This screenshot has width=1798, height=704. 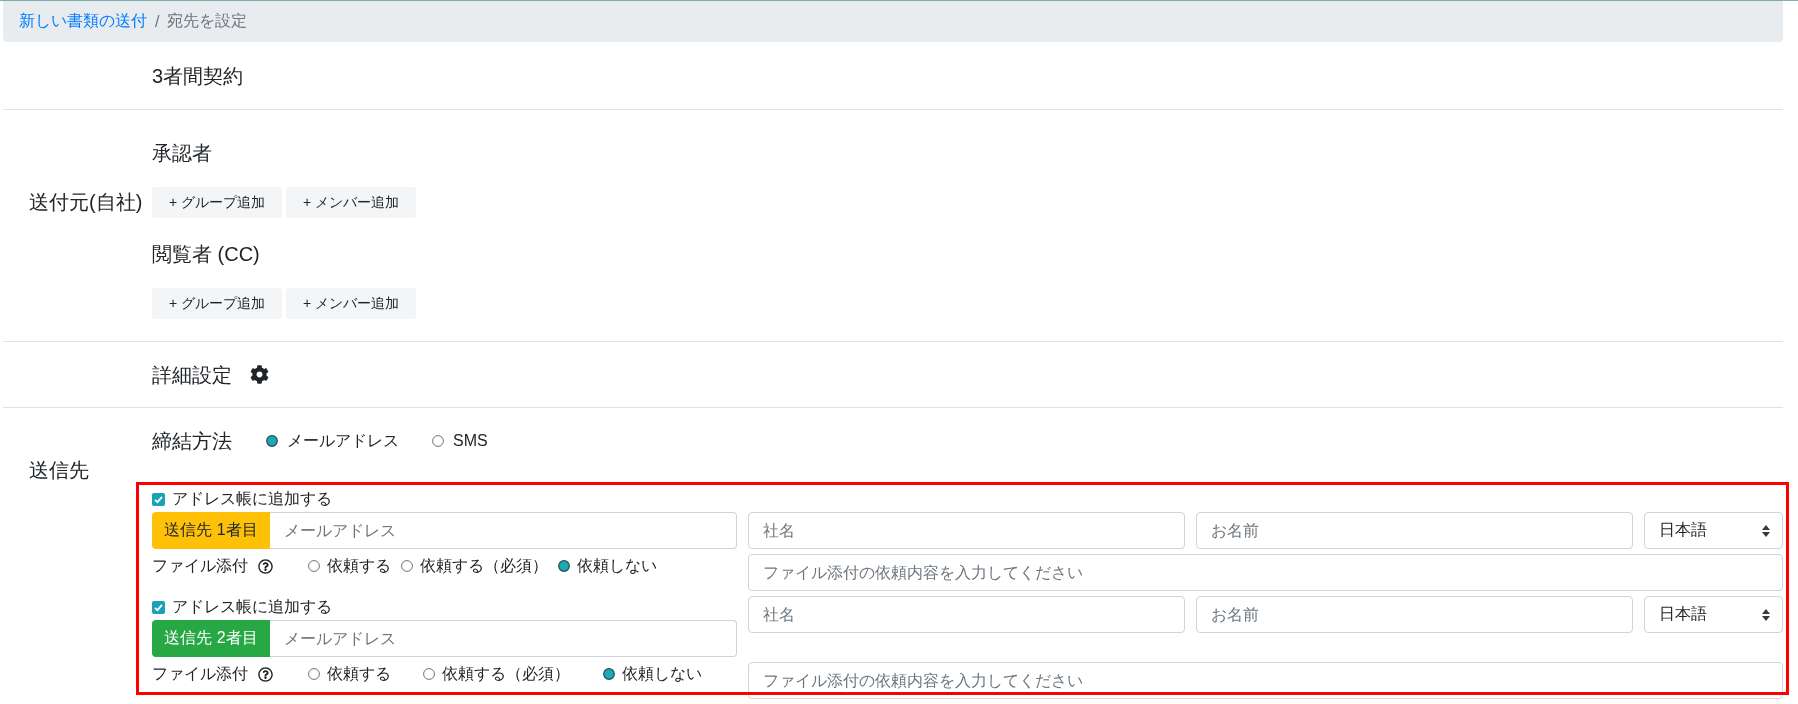 I want to click on section-label: 送信先, so click(x=59, y=470).